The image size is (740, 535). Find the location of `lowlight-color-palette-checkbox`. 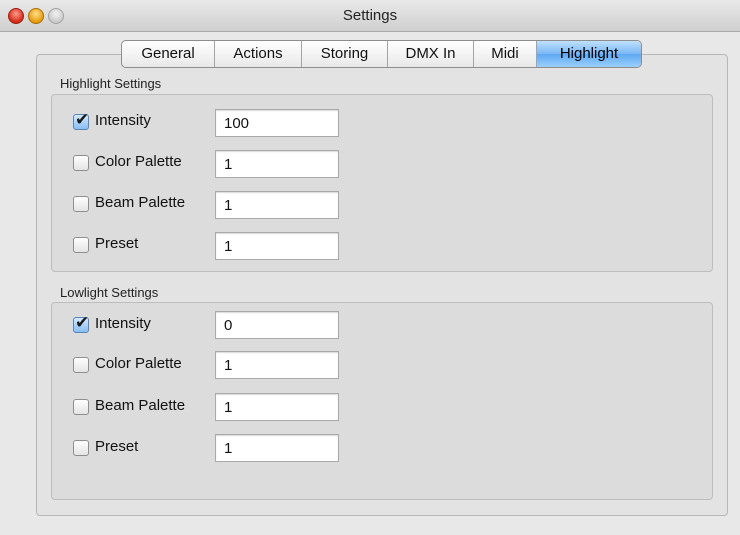

lowlight-color-palette-checkbox is located at coordinates (81, 365).